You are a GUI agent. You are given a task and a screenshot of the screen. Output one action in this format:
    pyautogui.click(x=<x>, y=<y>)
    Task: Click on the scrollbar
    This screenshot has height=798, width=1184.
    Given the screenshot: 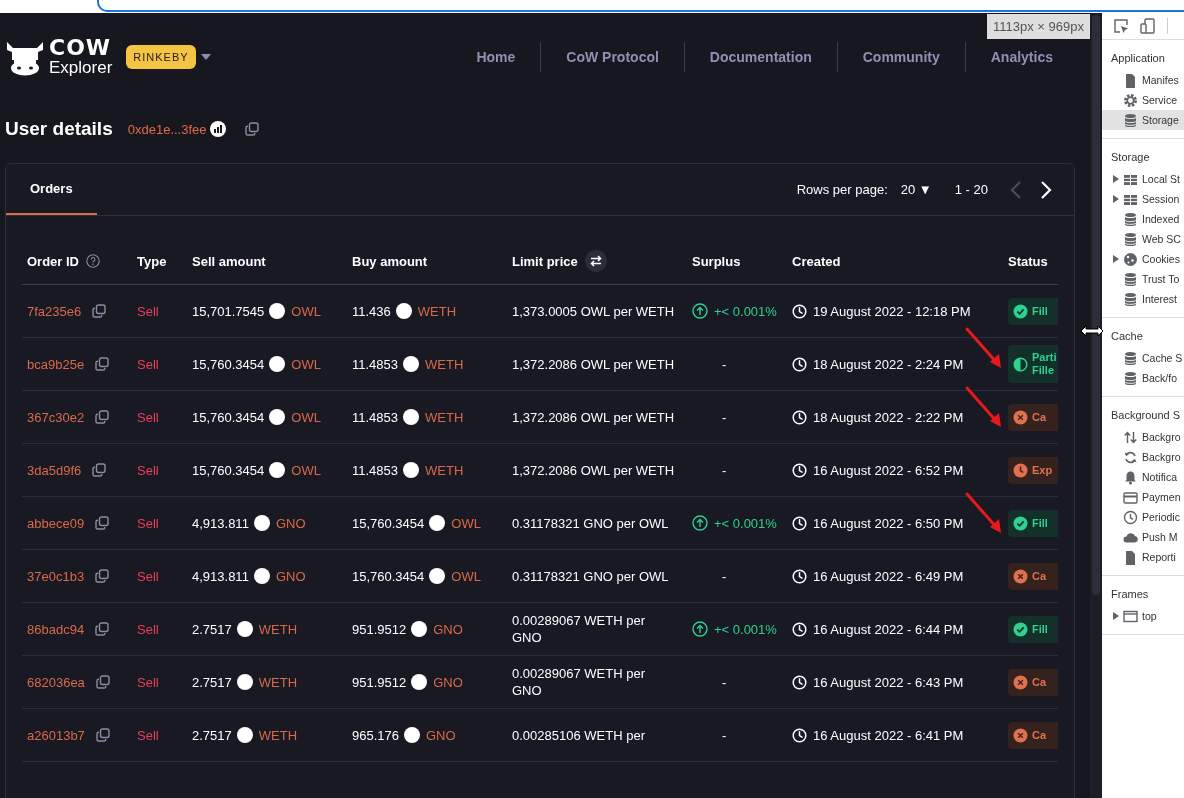 What is the action you would take?
    pyautogui.click(x=1096, y=405)
    